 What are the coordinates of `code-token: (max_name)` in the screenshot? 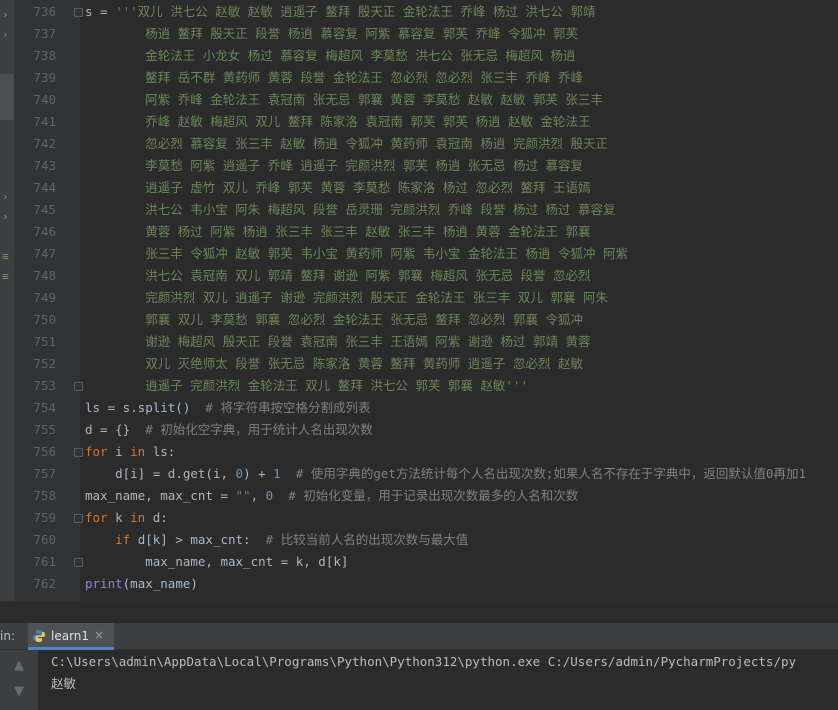 It's located at (160, 583).